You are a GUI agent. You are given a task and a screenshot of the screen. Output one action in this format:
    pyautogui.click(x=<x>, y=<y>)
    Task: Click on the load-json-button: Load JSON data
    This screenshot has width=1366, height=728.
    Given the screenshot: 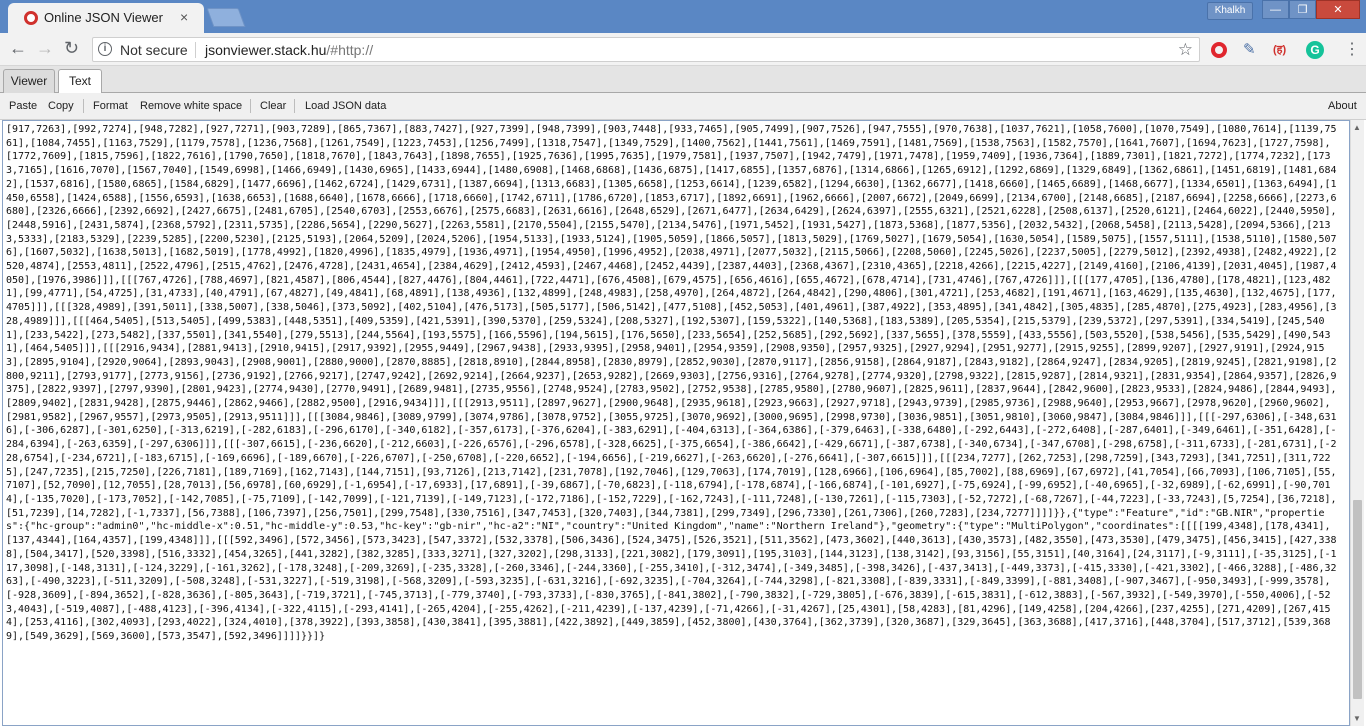 What is the action you would take?
    pyautogui.click(x=345, y=106)
    